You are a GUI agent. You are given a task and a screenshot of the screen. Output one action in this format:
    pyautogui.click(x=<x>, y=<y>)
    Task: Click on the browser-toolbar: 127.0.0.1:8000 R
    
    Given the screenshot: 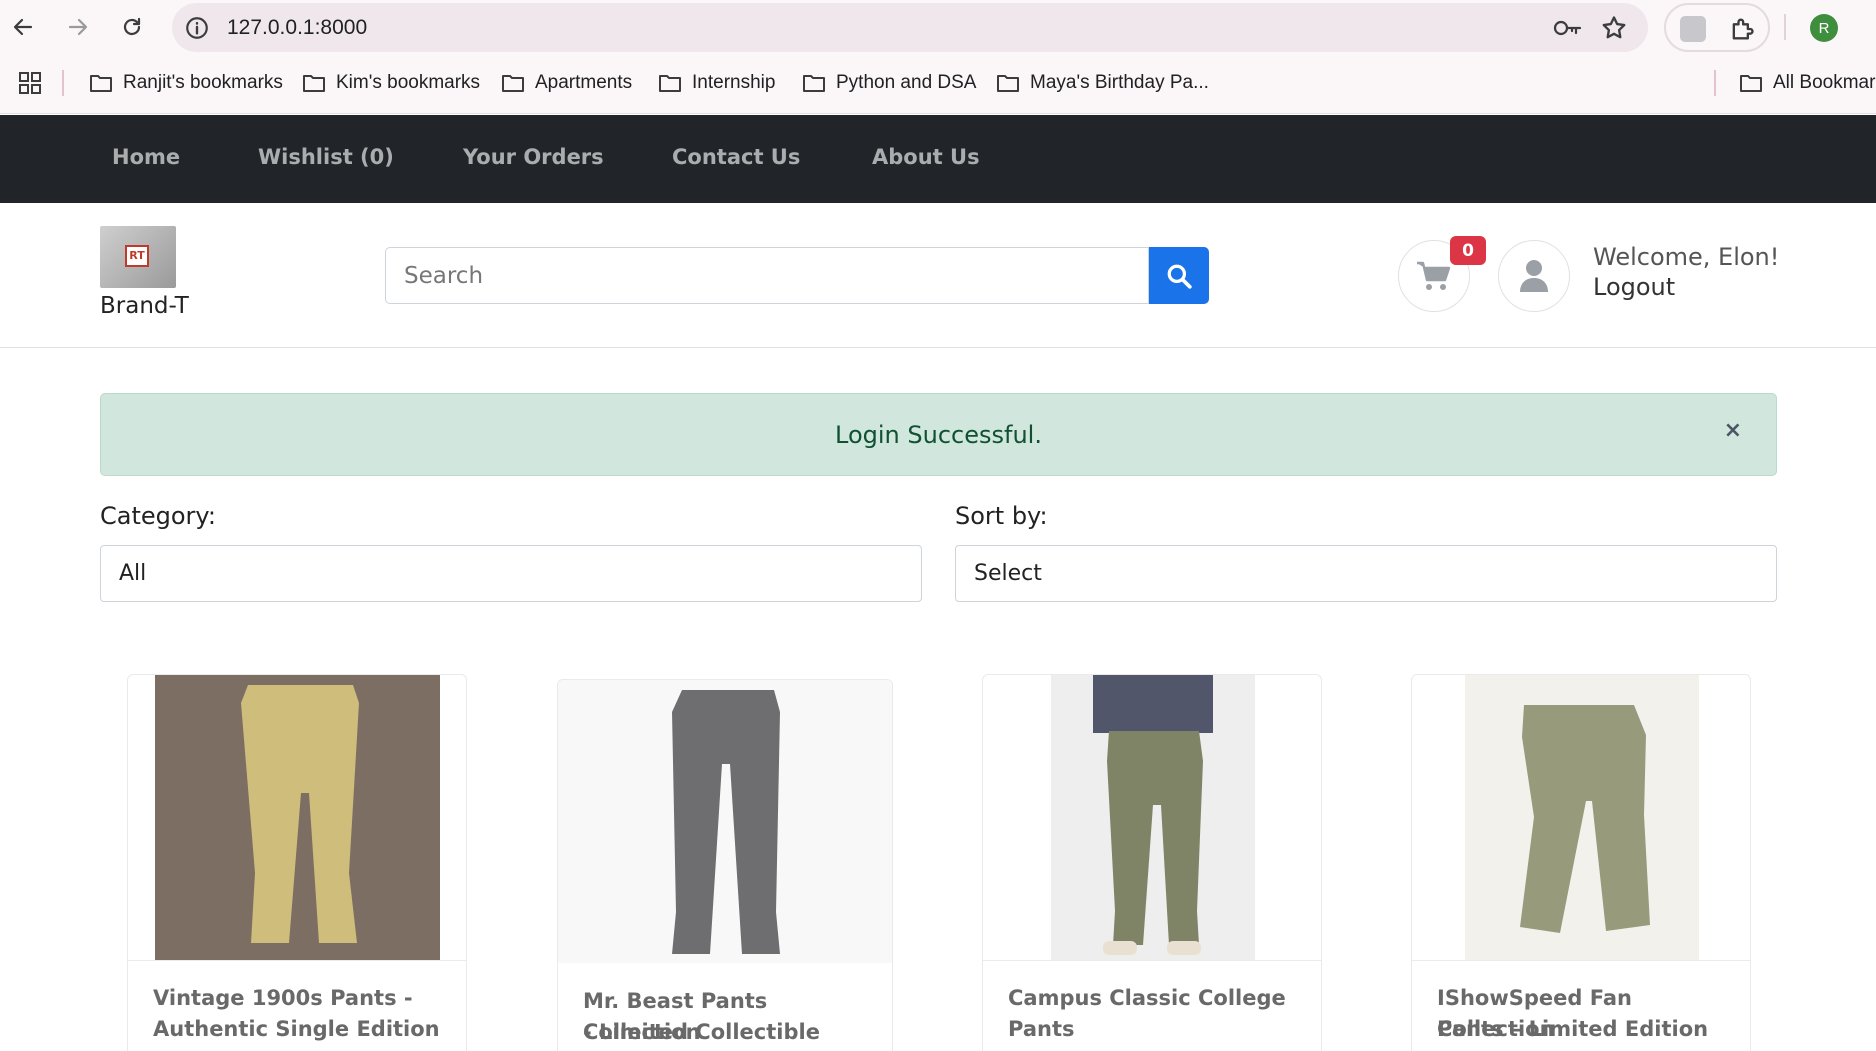 What is the action you would take?
    pyautogui.click(x=938, y=27)
    